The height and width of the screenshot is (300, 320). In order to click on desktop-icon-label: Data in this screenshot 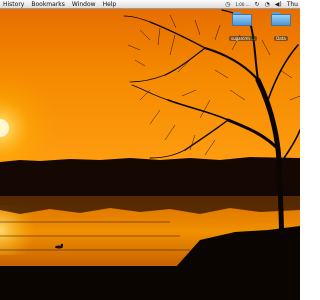, I will do `click(281, 38)`.